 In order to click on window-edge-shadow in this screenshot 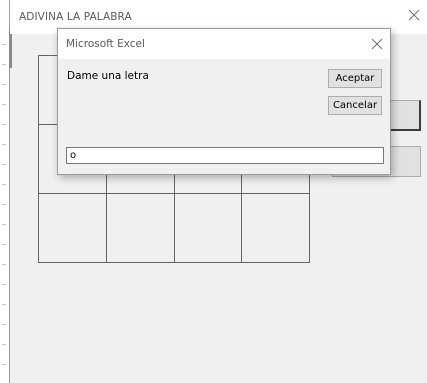, I will do `click(10, 48)`.